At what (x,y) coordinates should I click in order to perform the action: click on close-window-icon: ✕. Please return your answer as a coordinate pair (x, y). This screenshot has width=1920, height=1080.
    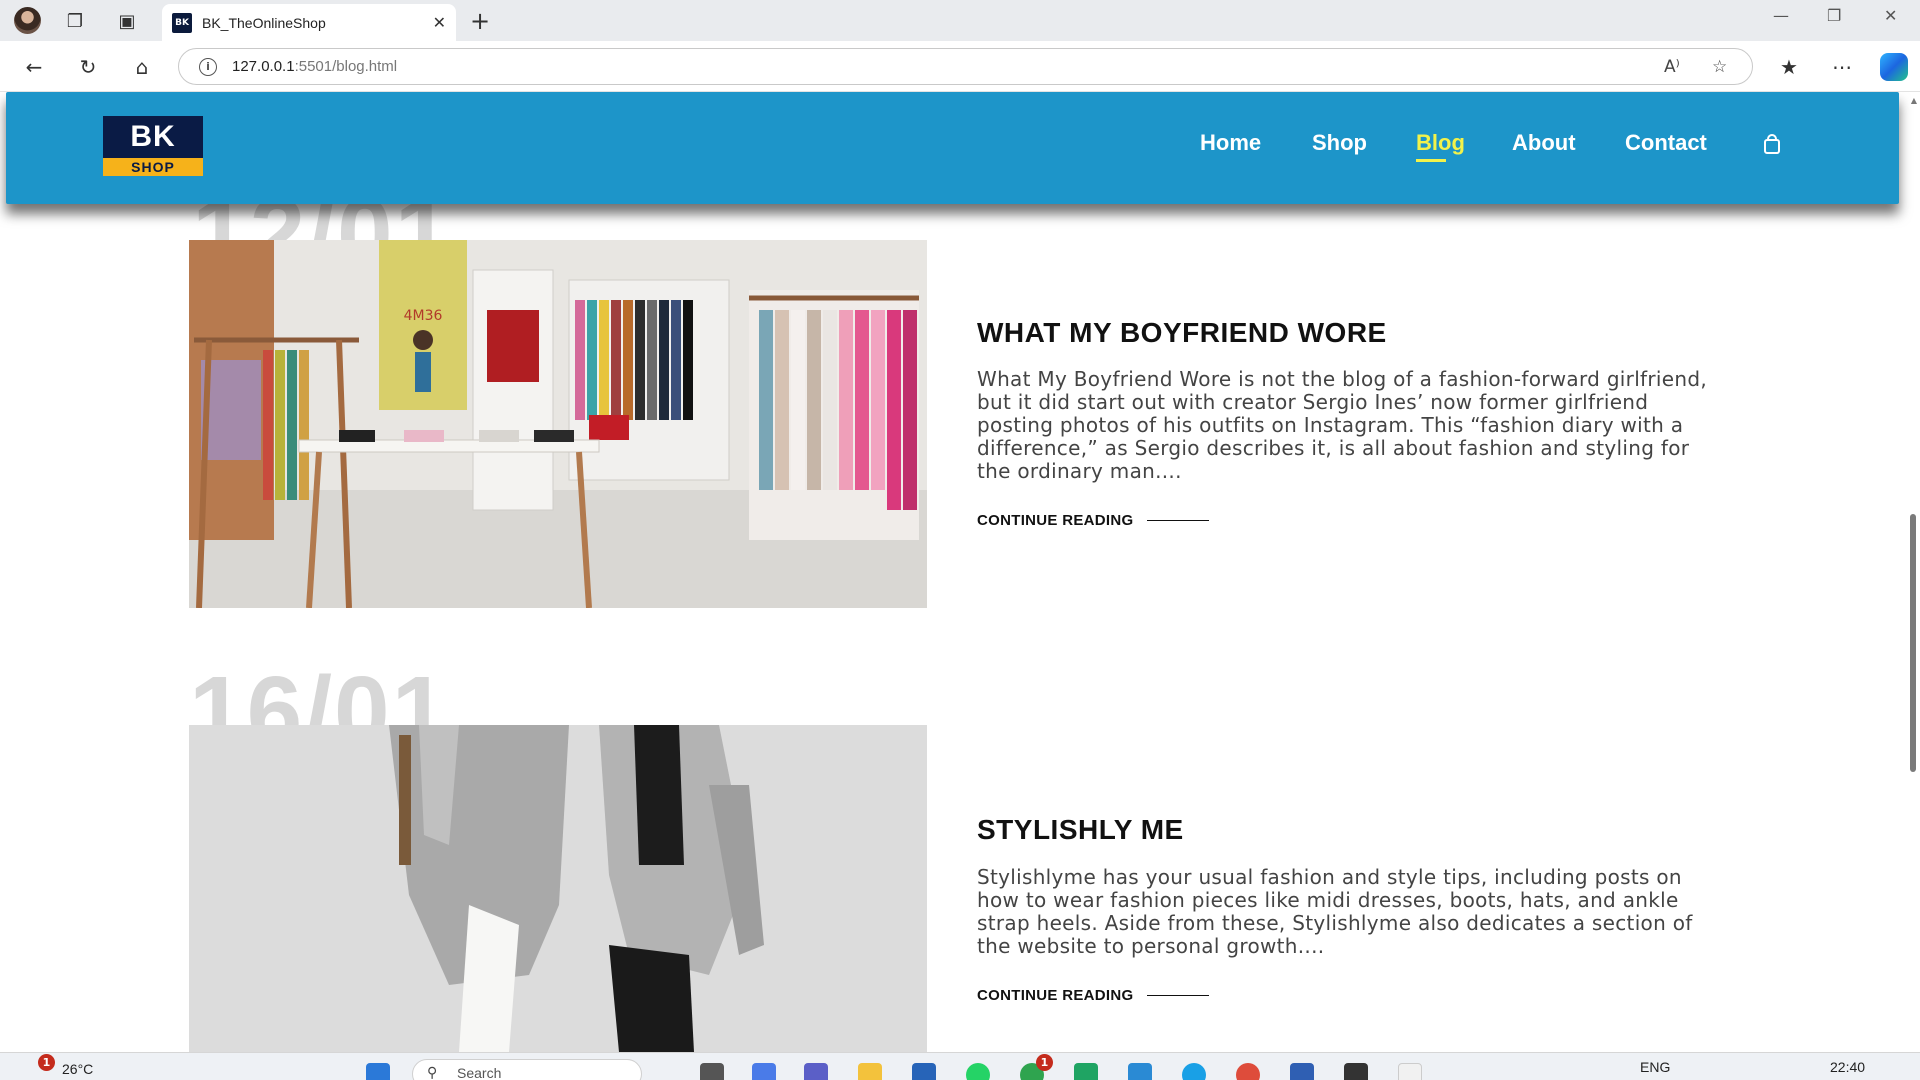
    Looking at the image, I should click on (1890, 15).